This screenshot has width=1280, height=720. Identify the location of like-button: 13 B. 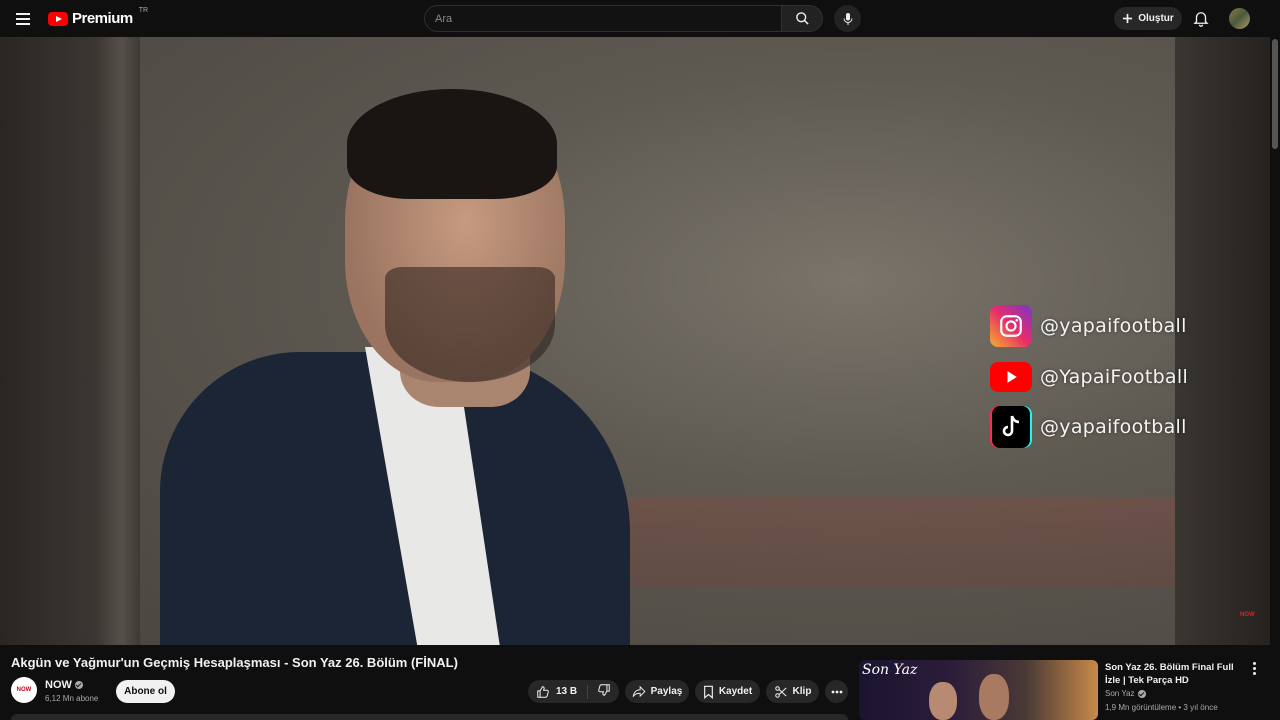
(562, 691).